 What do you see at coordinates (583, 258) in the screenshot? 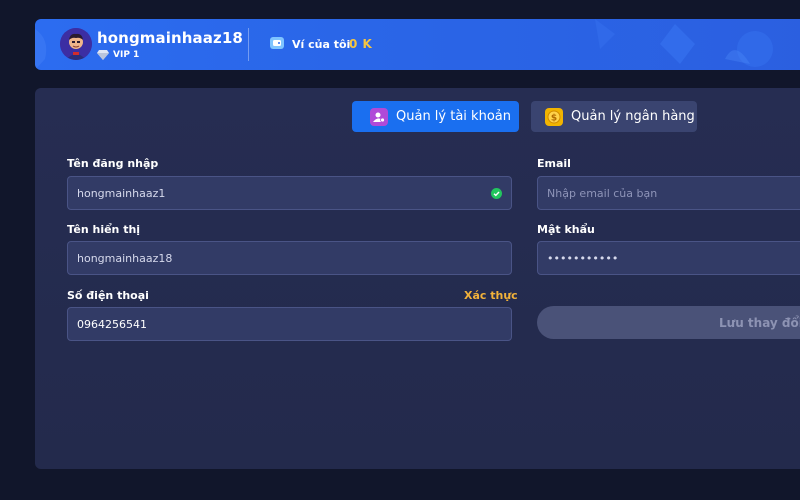
I see `password-value: •••••••••••` at bounding box center [583, 258].